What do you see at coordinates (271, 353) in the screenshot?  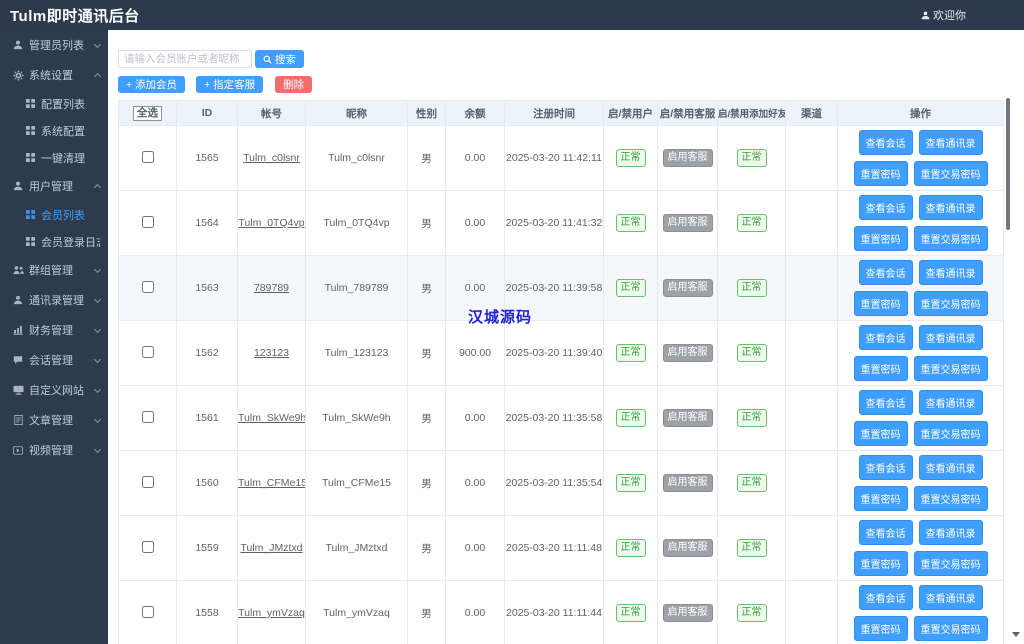 I see `account-link: 123123` at bounding box center [271, 353].